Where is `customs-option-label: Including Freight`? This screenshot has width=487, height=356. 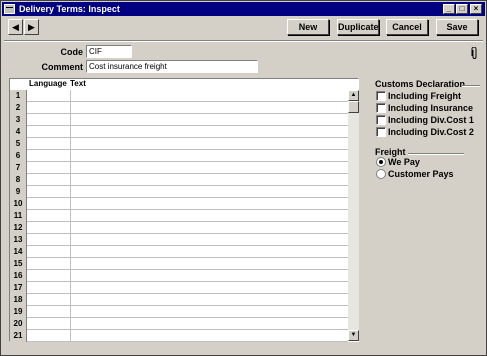
customs-option-label: Including Freight is located at coordinates (424, 96).